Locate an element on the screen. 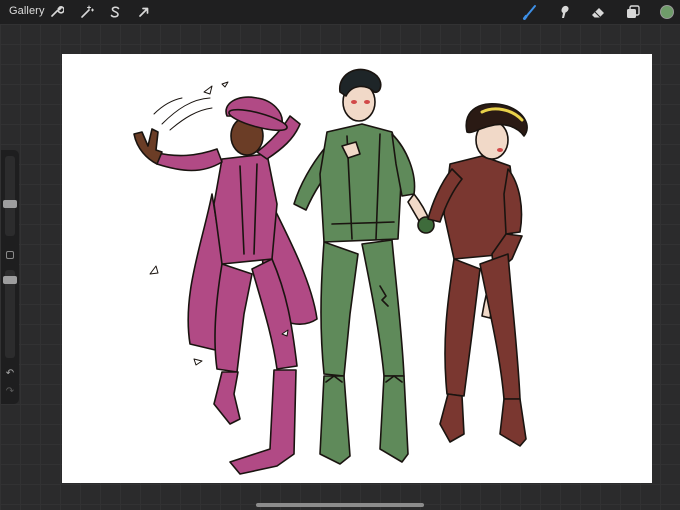 The image size is (680, 510). brush-size-slider is located at coordinates (10, 196).